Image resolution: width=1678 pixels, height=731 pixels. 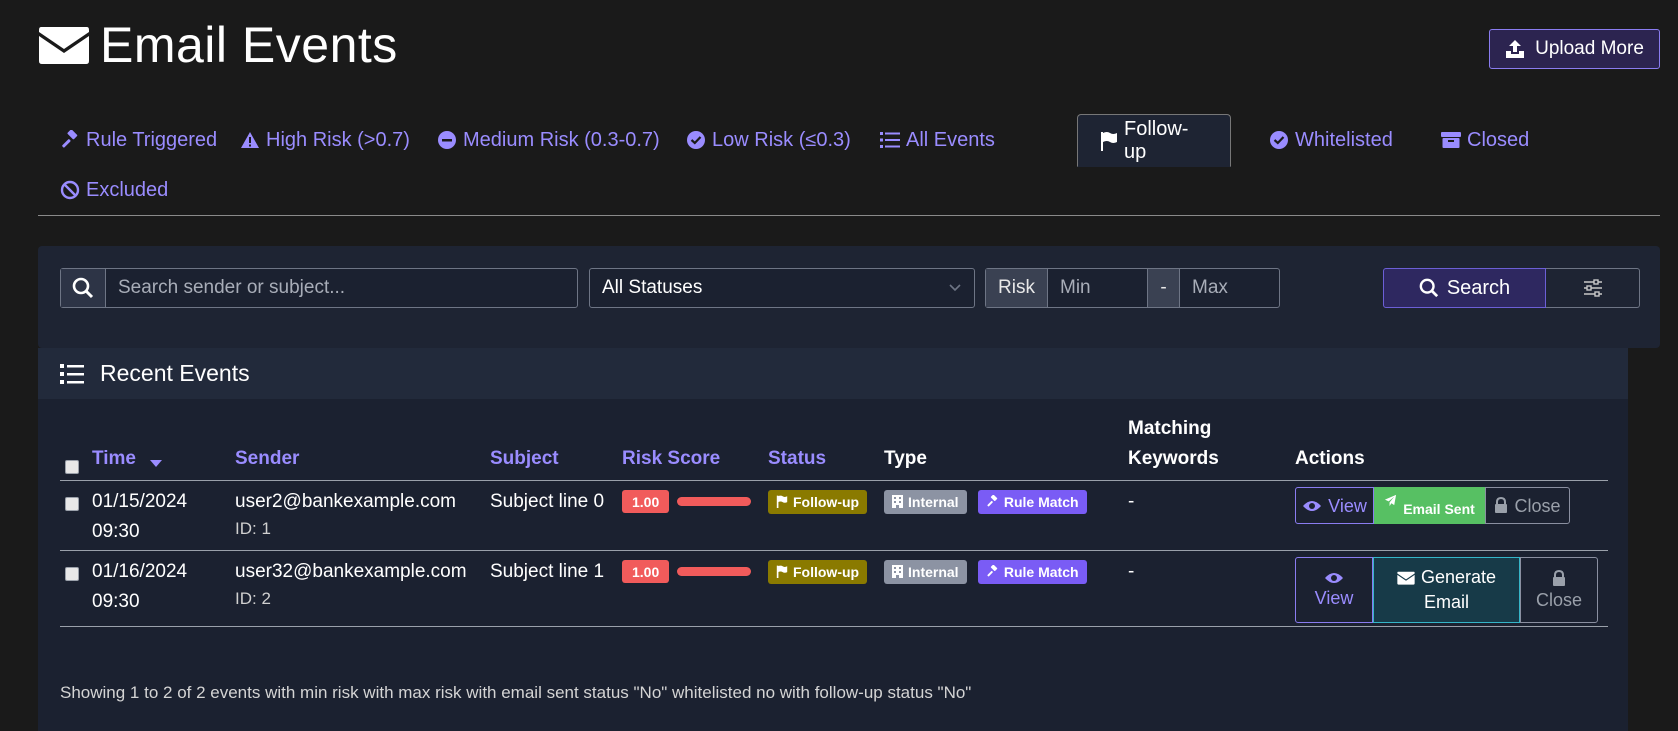 What do you see at coordinates (447, 140) in the screenshot?
I see `minus-circle-icon` at bounding box center [447, 140].